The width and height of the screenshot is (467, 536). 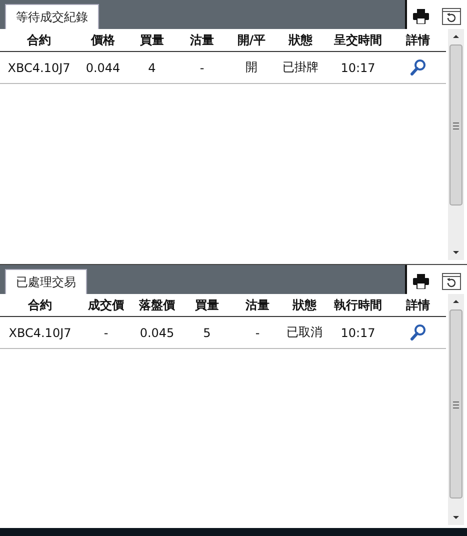 I want to click on column-header: 呈交時間, so click(x=358, y=39).